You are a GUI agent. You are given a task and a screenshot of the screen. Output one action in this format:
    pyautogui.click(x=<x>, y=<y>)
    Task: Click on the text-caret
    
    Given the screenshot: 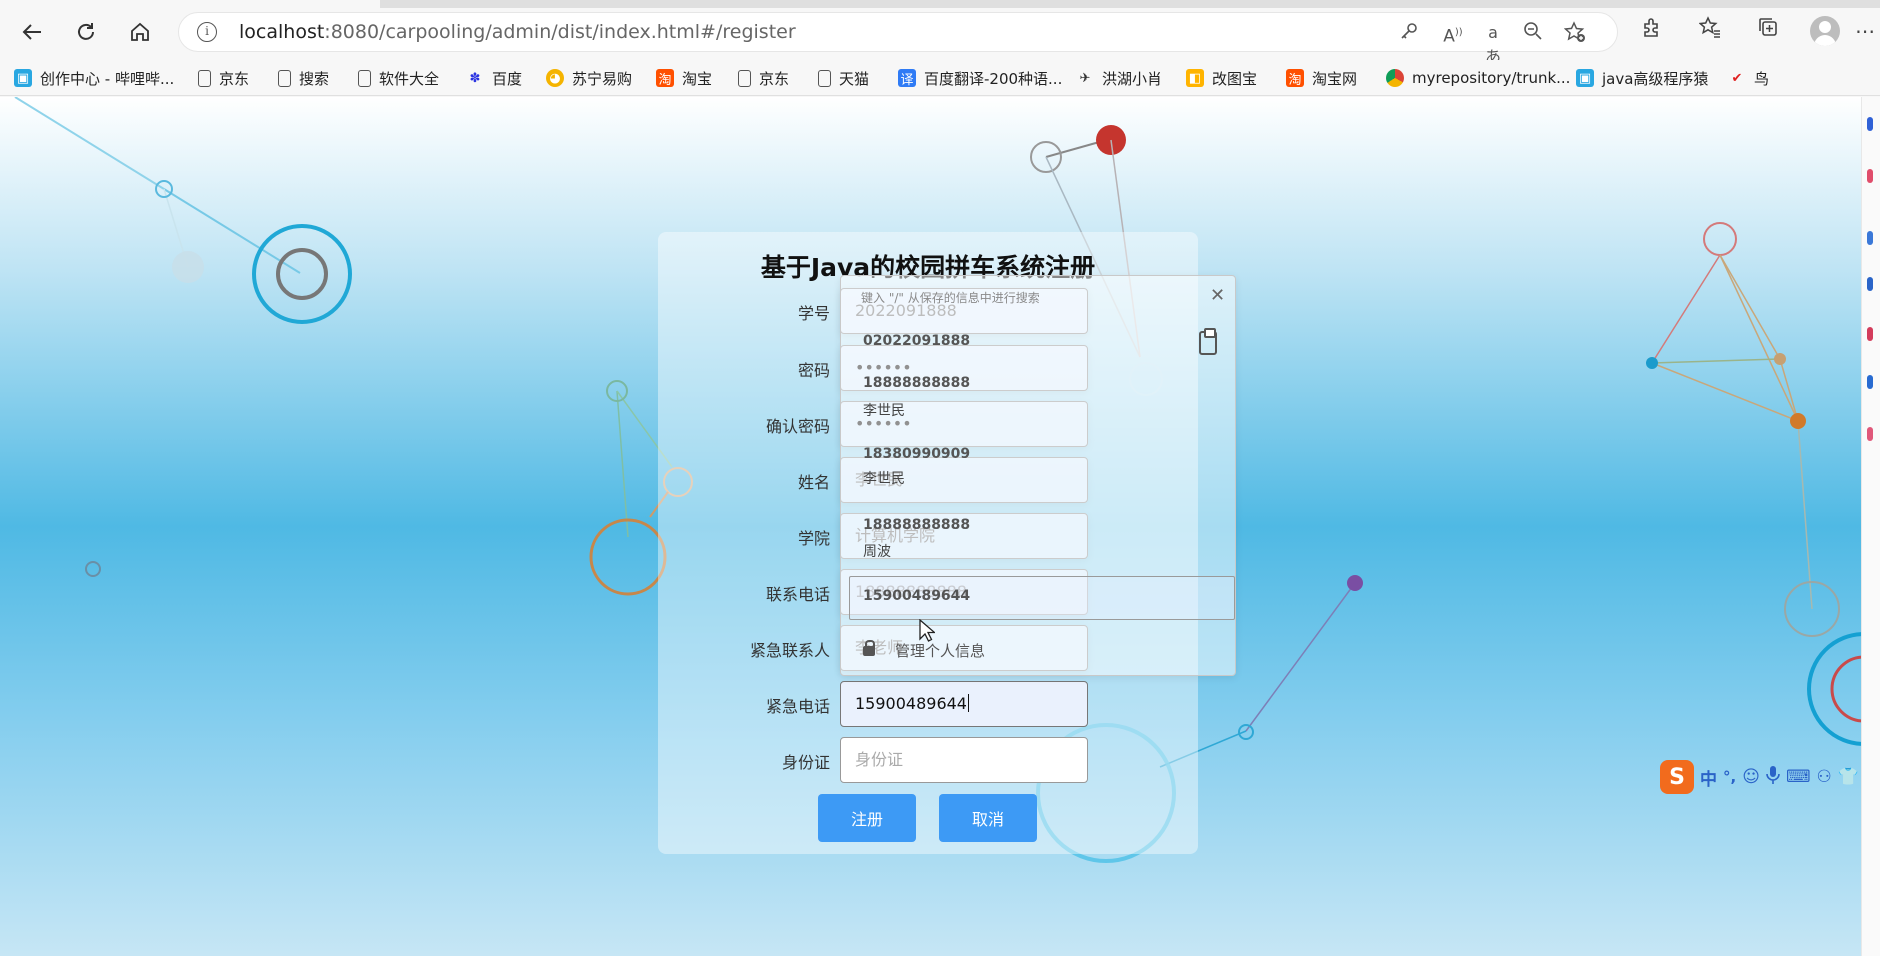 What is the action you would take?
    pyautogui.click(x=968, y=703)
    